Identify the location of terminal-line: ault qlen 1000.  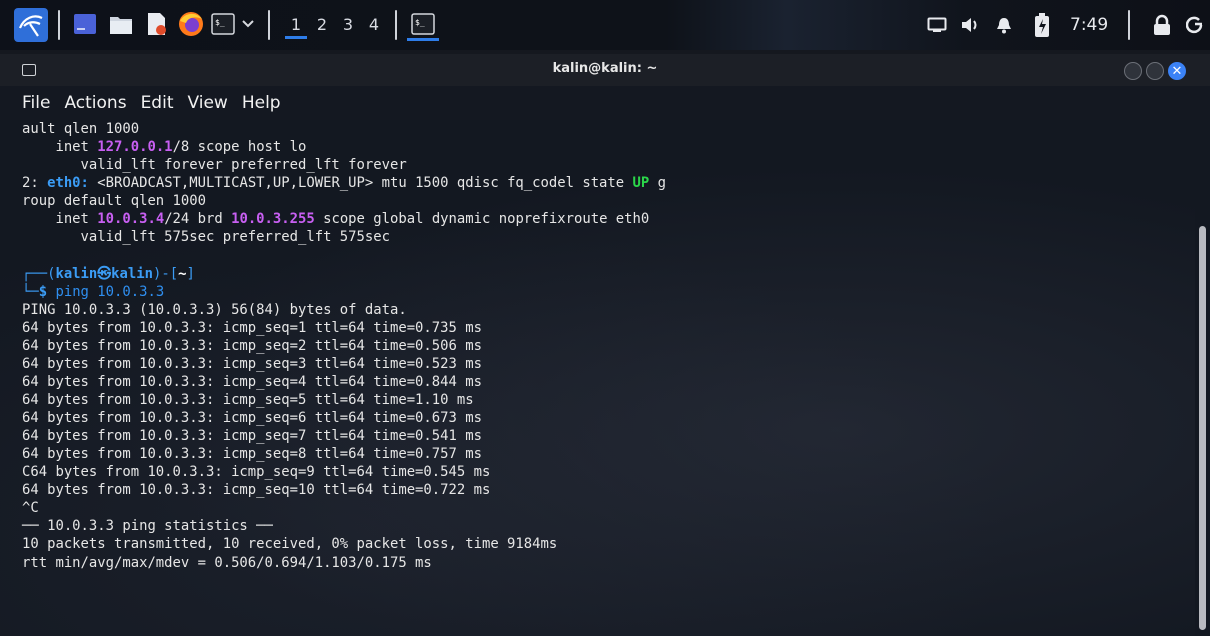
(81, 129).